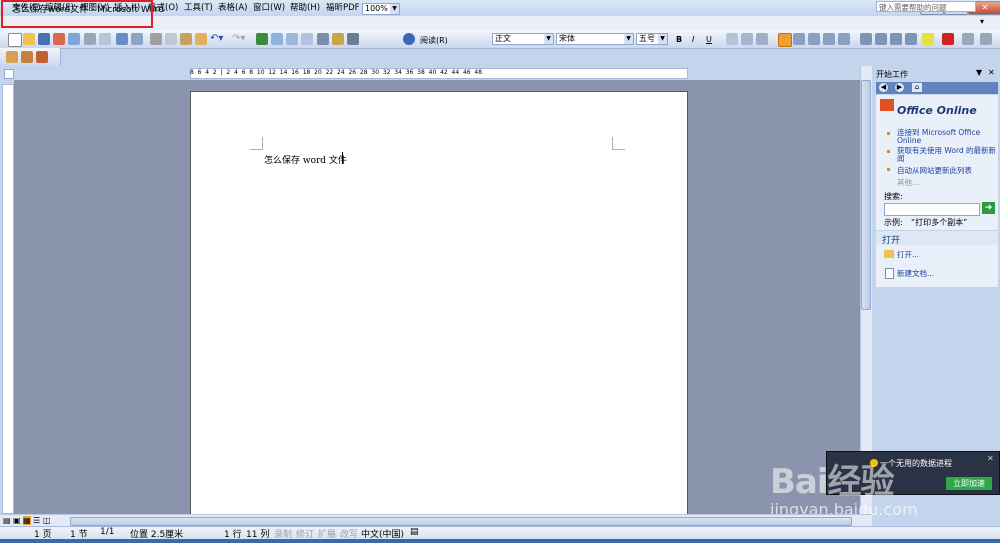 This screenshot has width=1000, height=543. What do you see at coordinates (947, 137) in the screenshot?
I see `link-connect-office-online: 连接到 Microsoft Office Online` at bounding box center [947, 137].